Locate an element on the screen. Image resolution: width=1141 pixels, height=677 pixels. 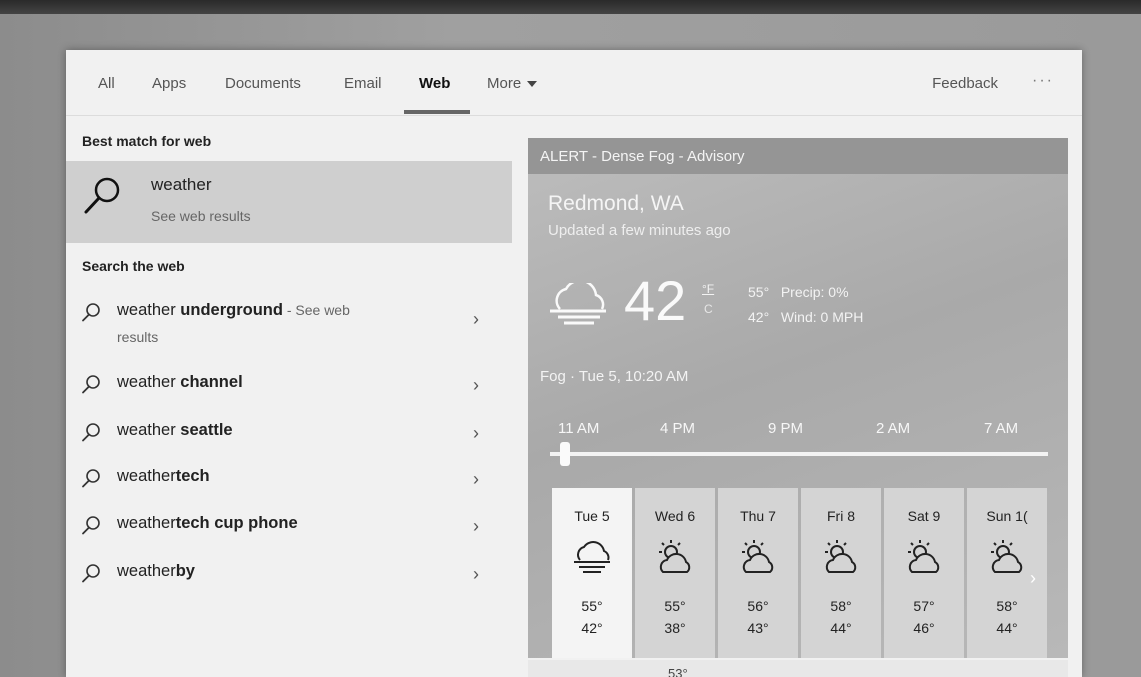
day-name: Sat 9 is located at coordinates (924, 516).